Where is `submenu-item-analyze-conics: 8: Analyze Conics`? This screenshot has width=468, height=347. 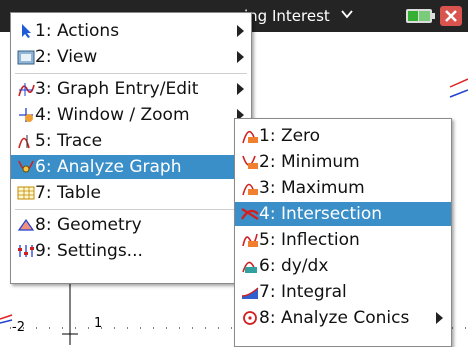
submenu-item-analyze-conics: 8: Analyze Conics is located at coordinates (343, 318).